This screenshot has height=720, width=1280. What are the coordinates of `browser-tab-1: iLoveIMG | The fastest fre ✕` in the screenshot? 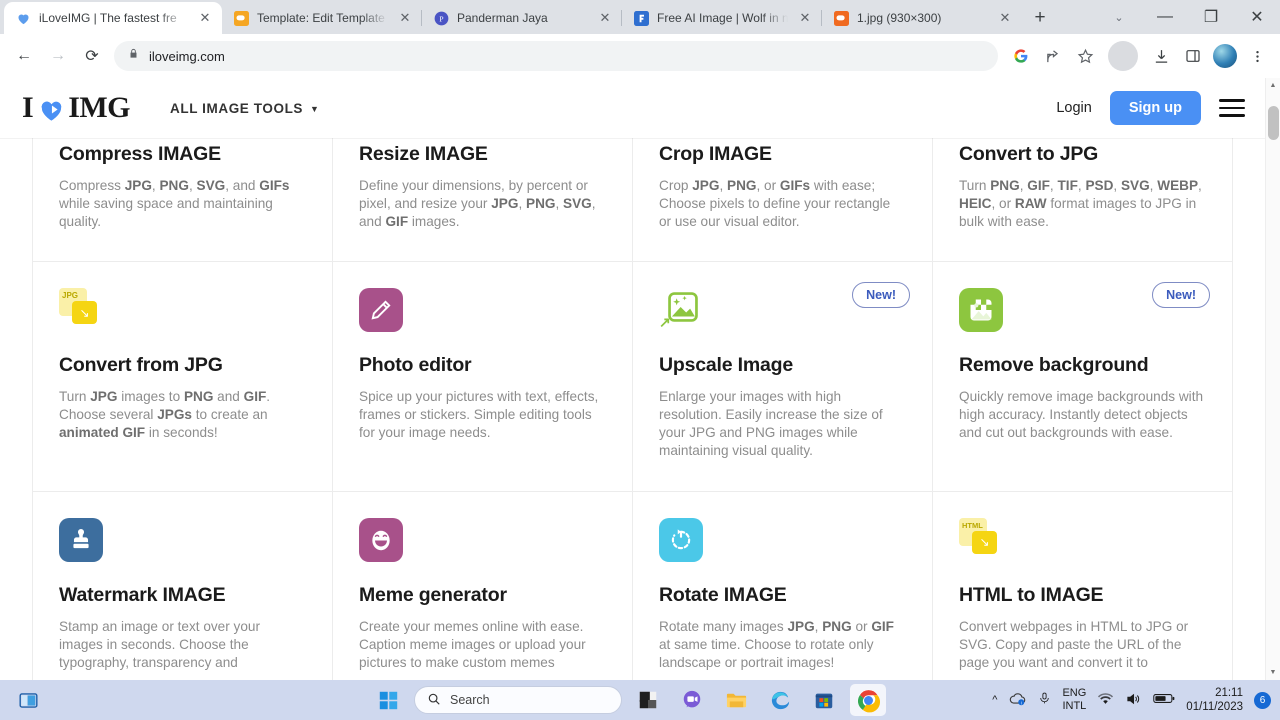 It's located at (113, 18).